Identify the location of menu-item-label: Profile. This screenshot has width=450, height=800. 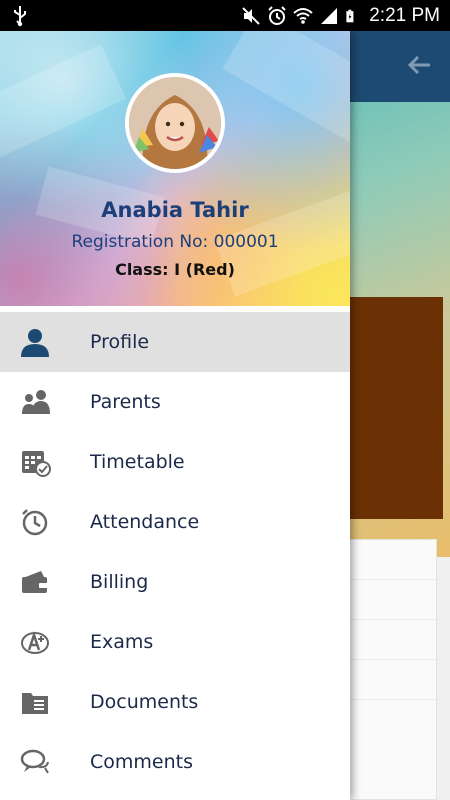
(120, 342).